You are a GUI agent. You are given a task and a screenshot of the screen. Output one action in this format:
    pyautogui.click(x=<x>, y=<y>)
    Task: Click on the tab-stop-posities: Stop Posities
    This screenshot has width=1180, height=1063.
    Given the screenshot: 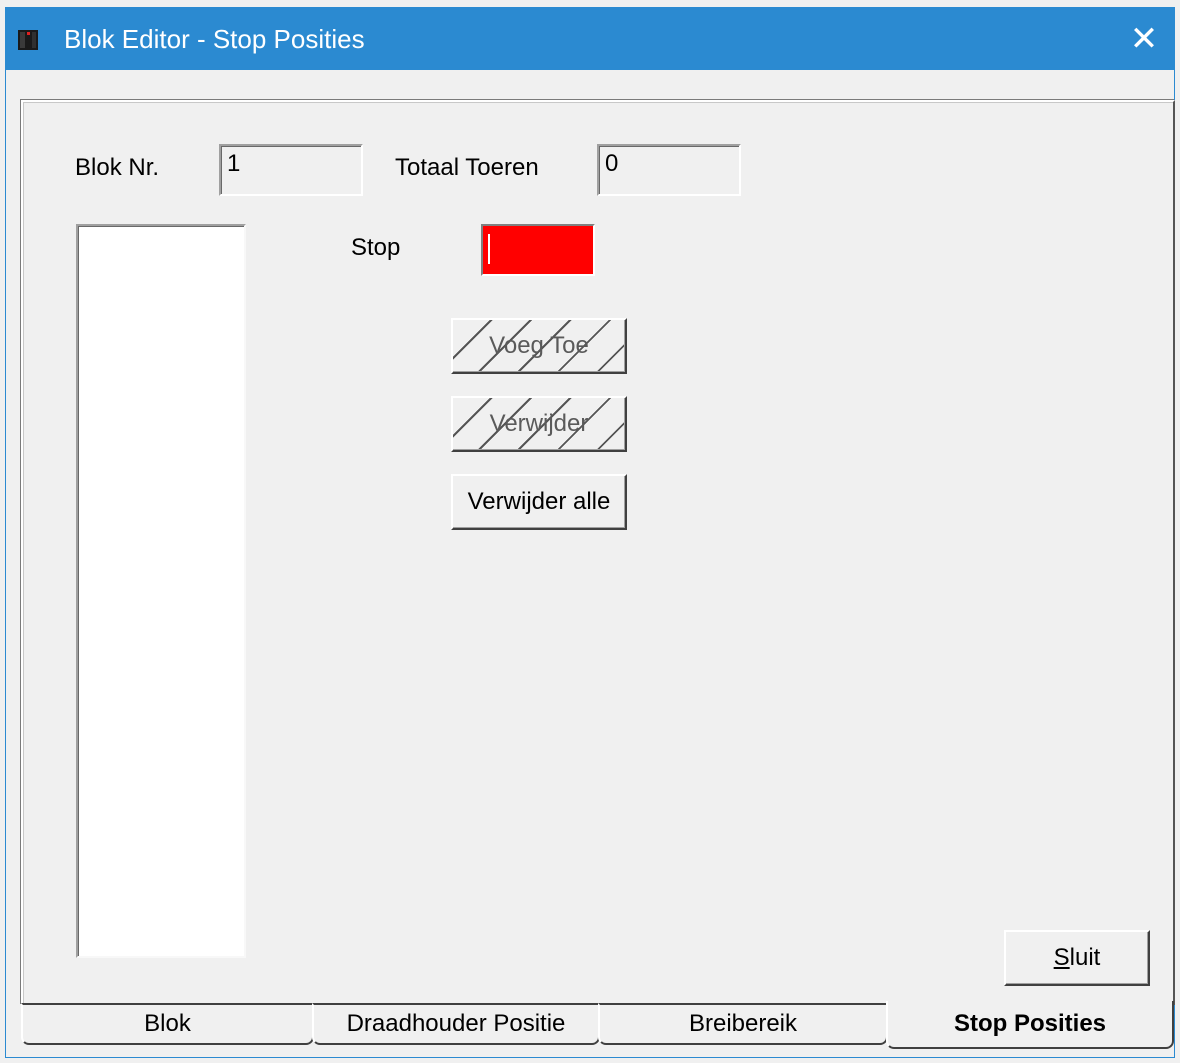 What is the action you would take?
    pyautogui.click(x=1030, y=1025)
    